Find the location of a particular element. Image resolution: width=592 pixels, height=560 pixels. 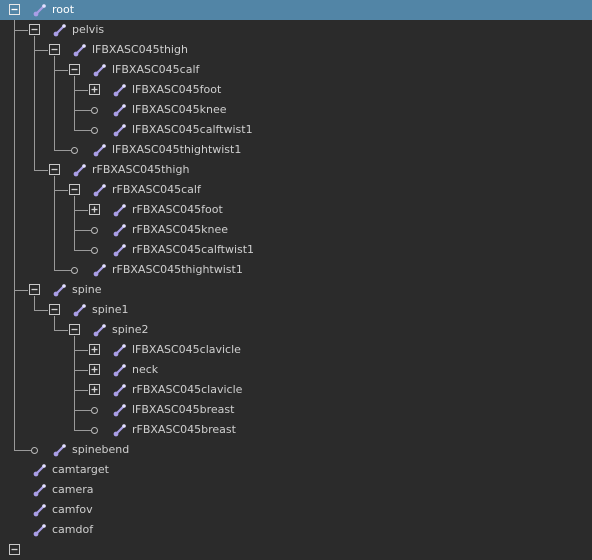

outliner-row: camtarget is located at coordinates (296, 470).